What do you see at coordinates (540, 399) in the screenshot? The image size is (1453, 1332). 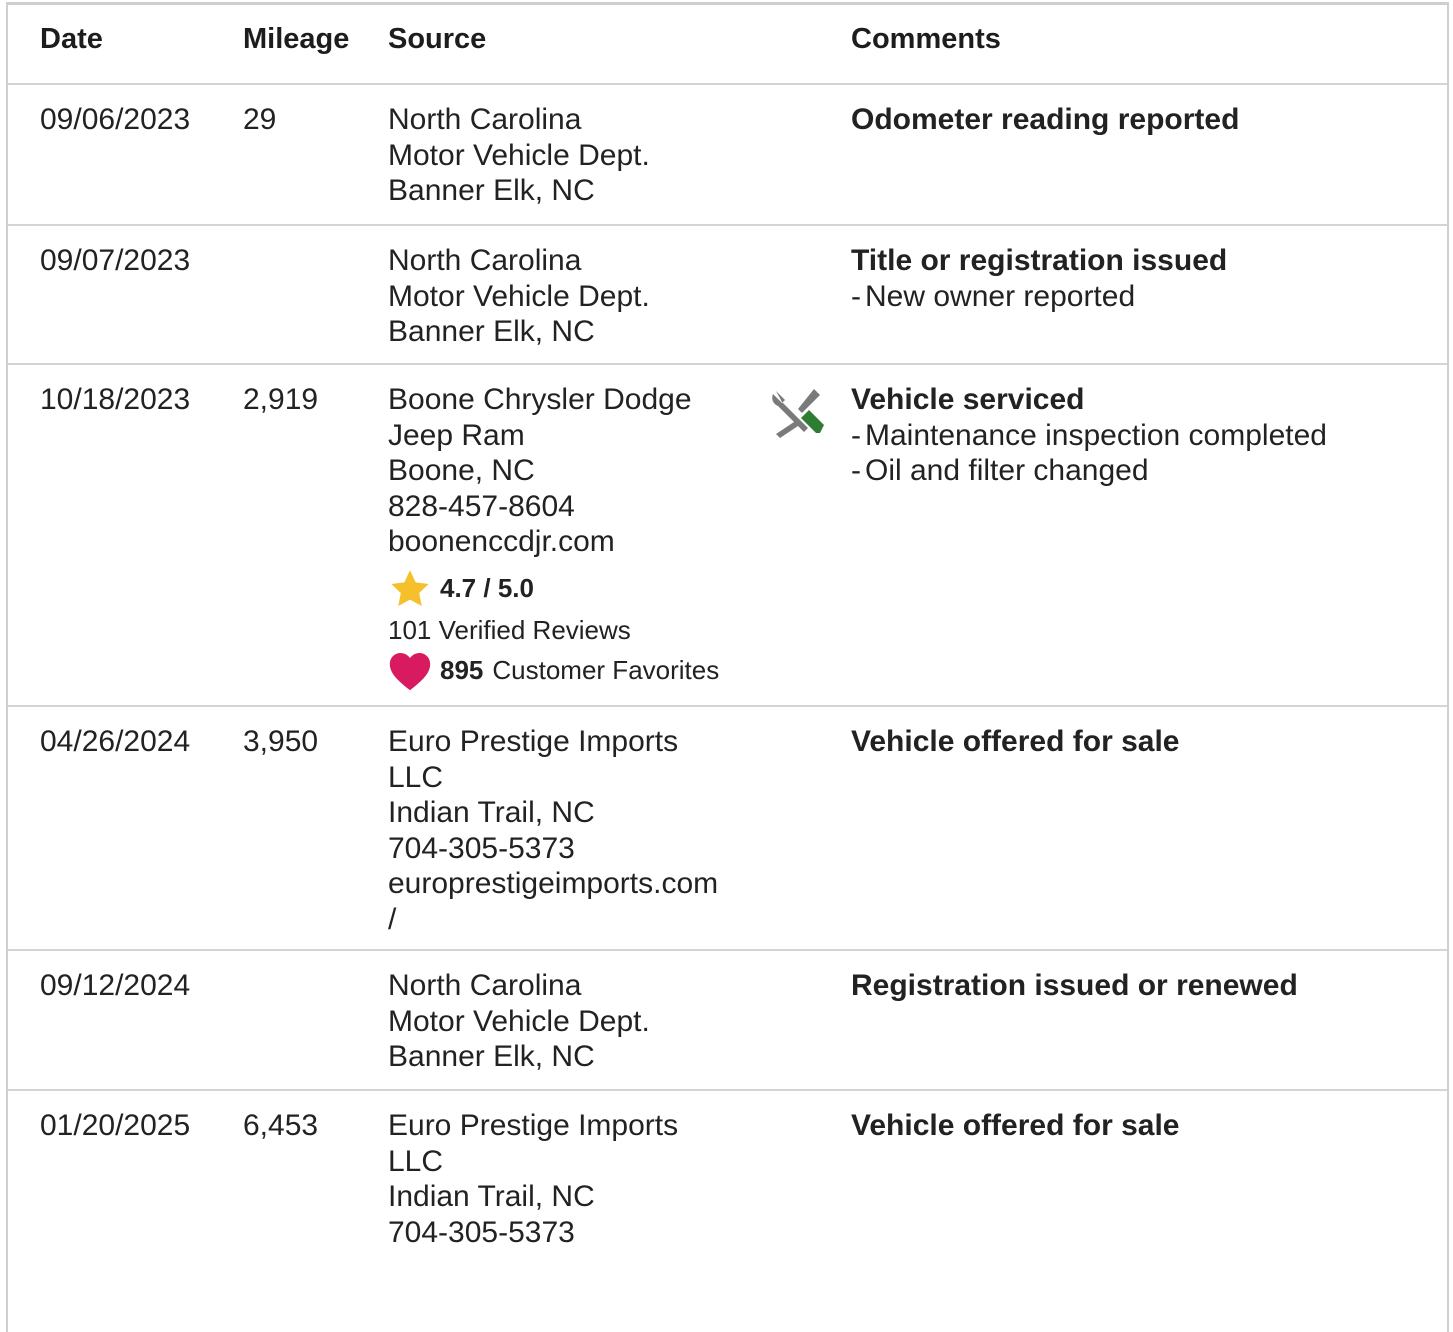 I see `source-line: Boone Chrysler Dodge` at bounding box center [540, 399].